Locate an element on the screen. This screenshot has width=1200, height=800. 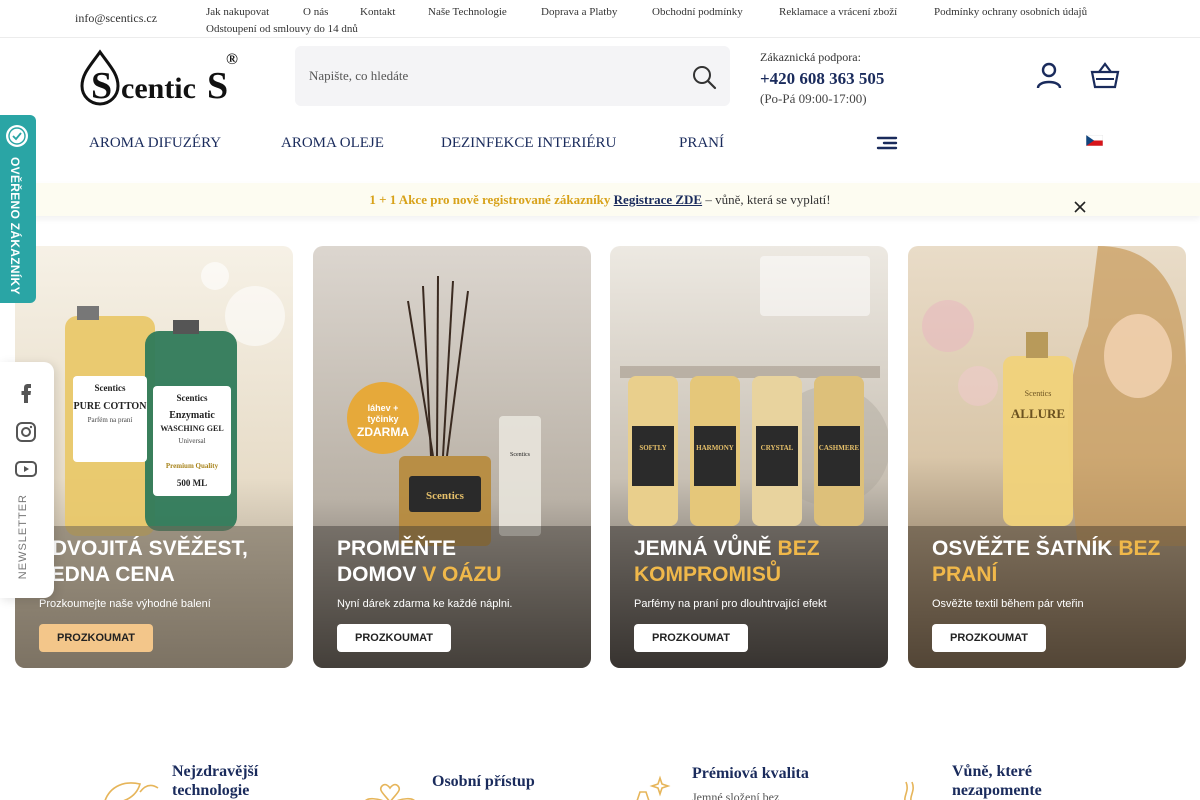
verified-seal-icon is located at coordinates (17, 136).